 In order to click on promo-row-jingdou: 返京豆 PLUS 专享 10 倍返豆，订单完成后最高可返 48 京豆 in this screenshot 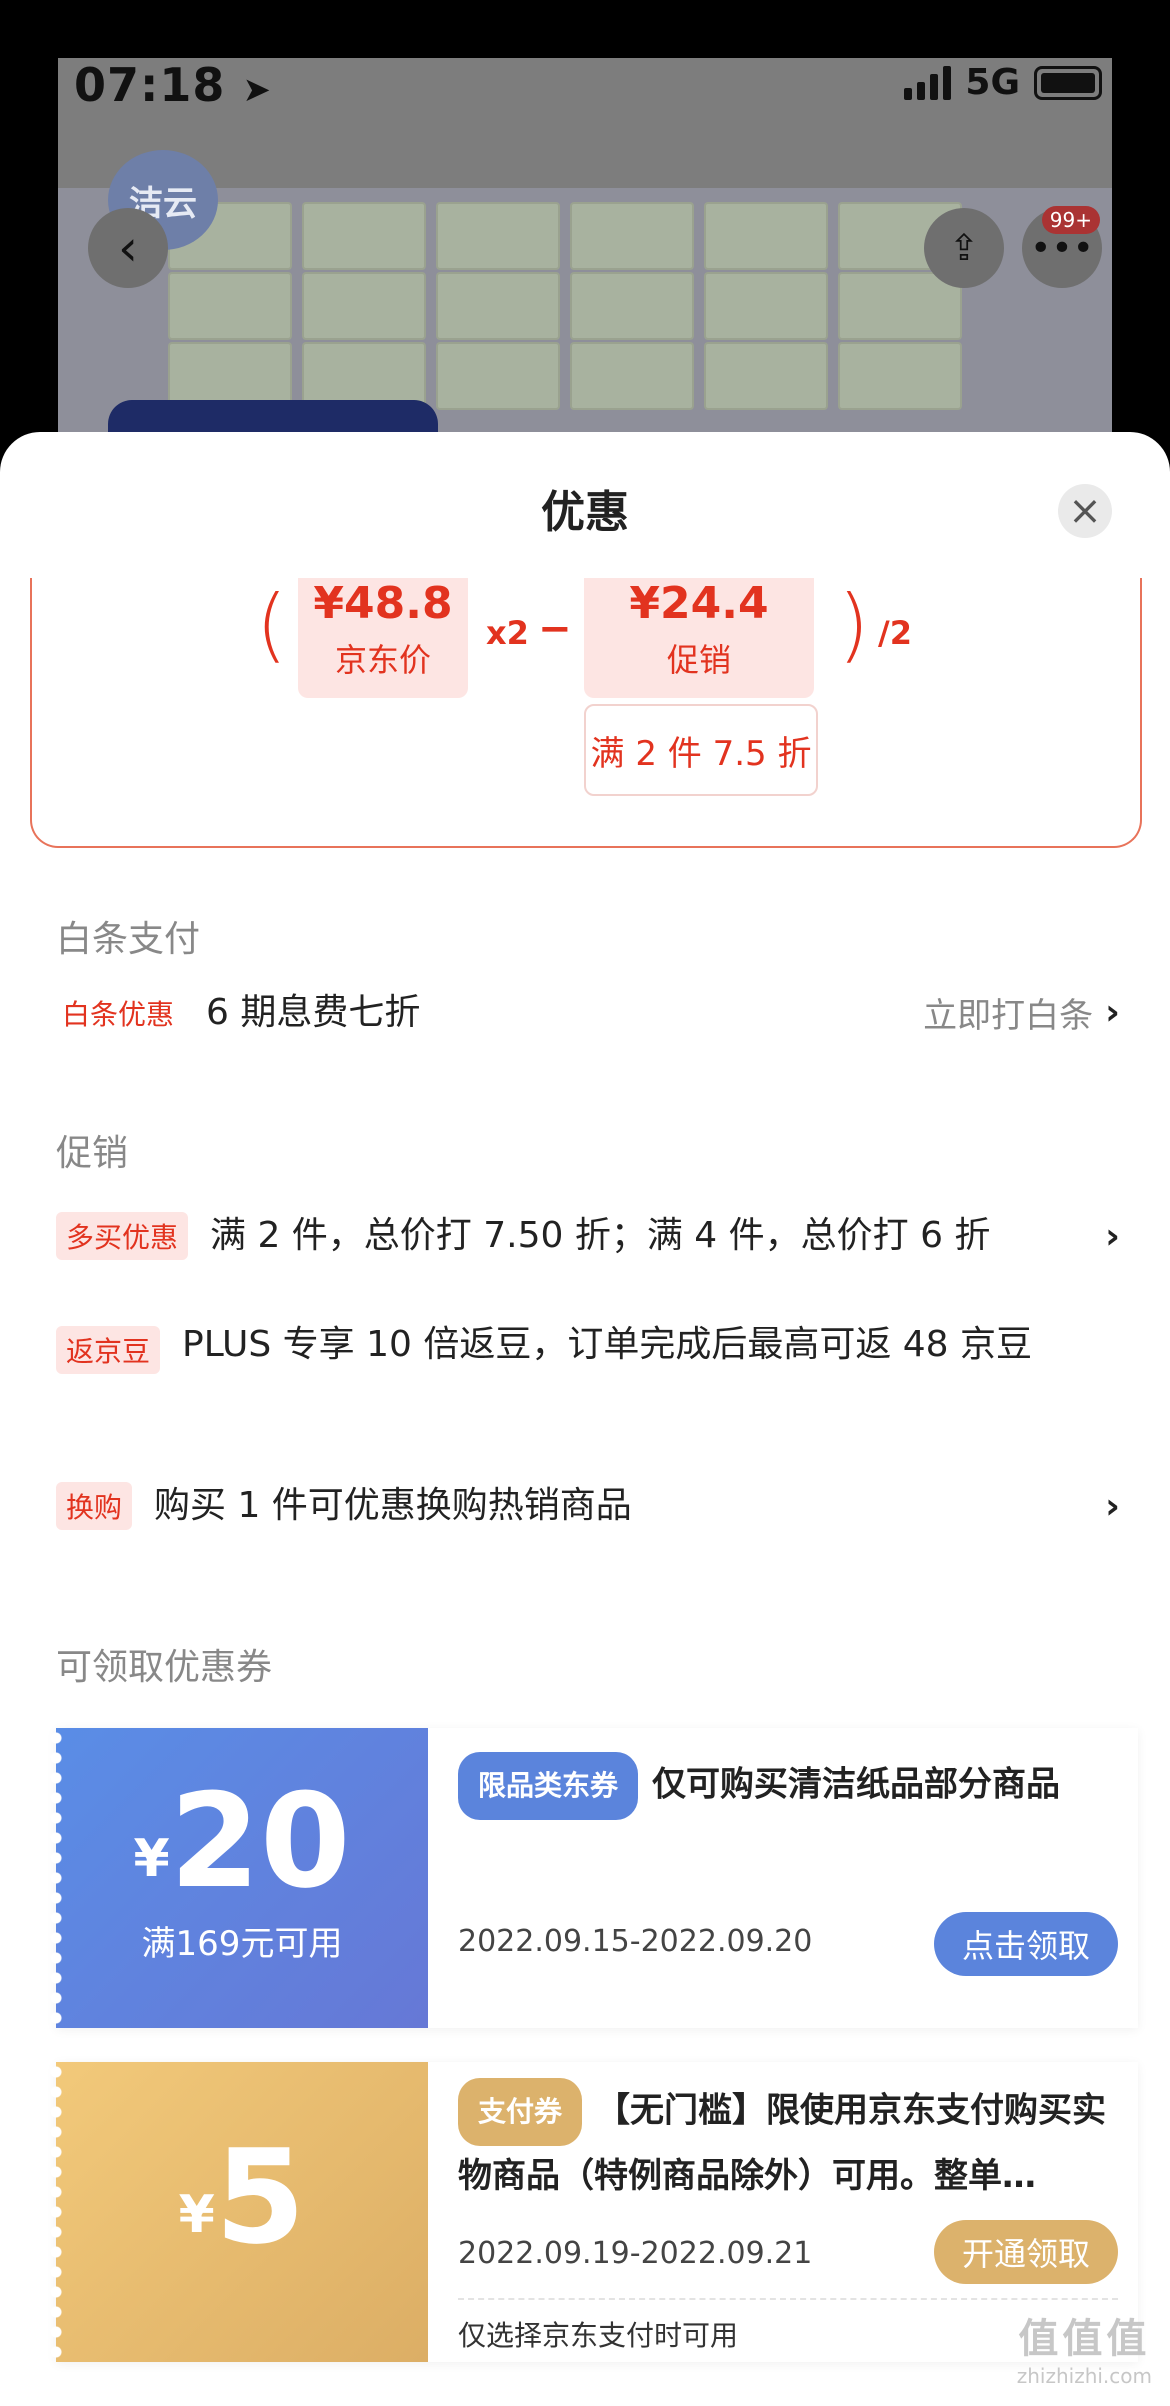, I will do `click(588, 1348)`.